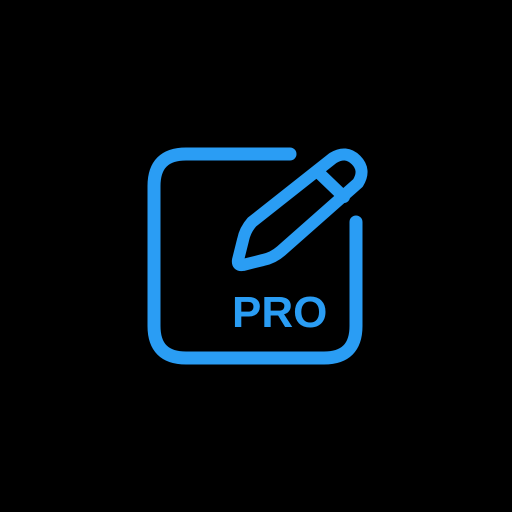 The image size is (512, 512). What do you see at coordinates (280, 312) in the screenshot?
I see `pro-badge-label: PRO` at bounding box center [280, 312].